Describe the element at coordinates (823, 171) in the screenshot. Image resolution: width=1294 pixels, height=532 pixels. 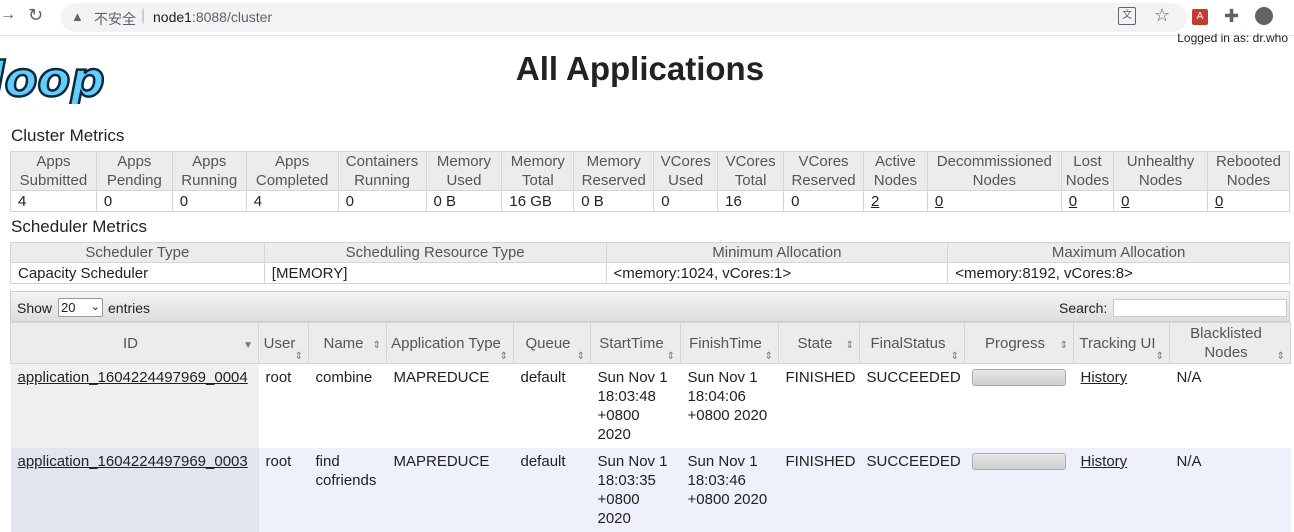
I see `header-vcores-reserved: VCores Reserved` at that location.